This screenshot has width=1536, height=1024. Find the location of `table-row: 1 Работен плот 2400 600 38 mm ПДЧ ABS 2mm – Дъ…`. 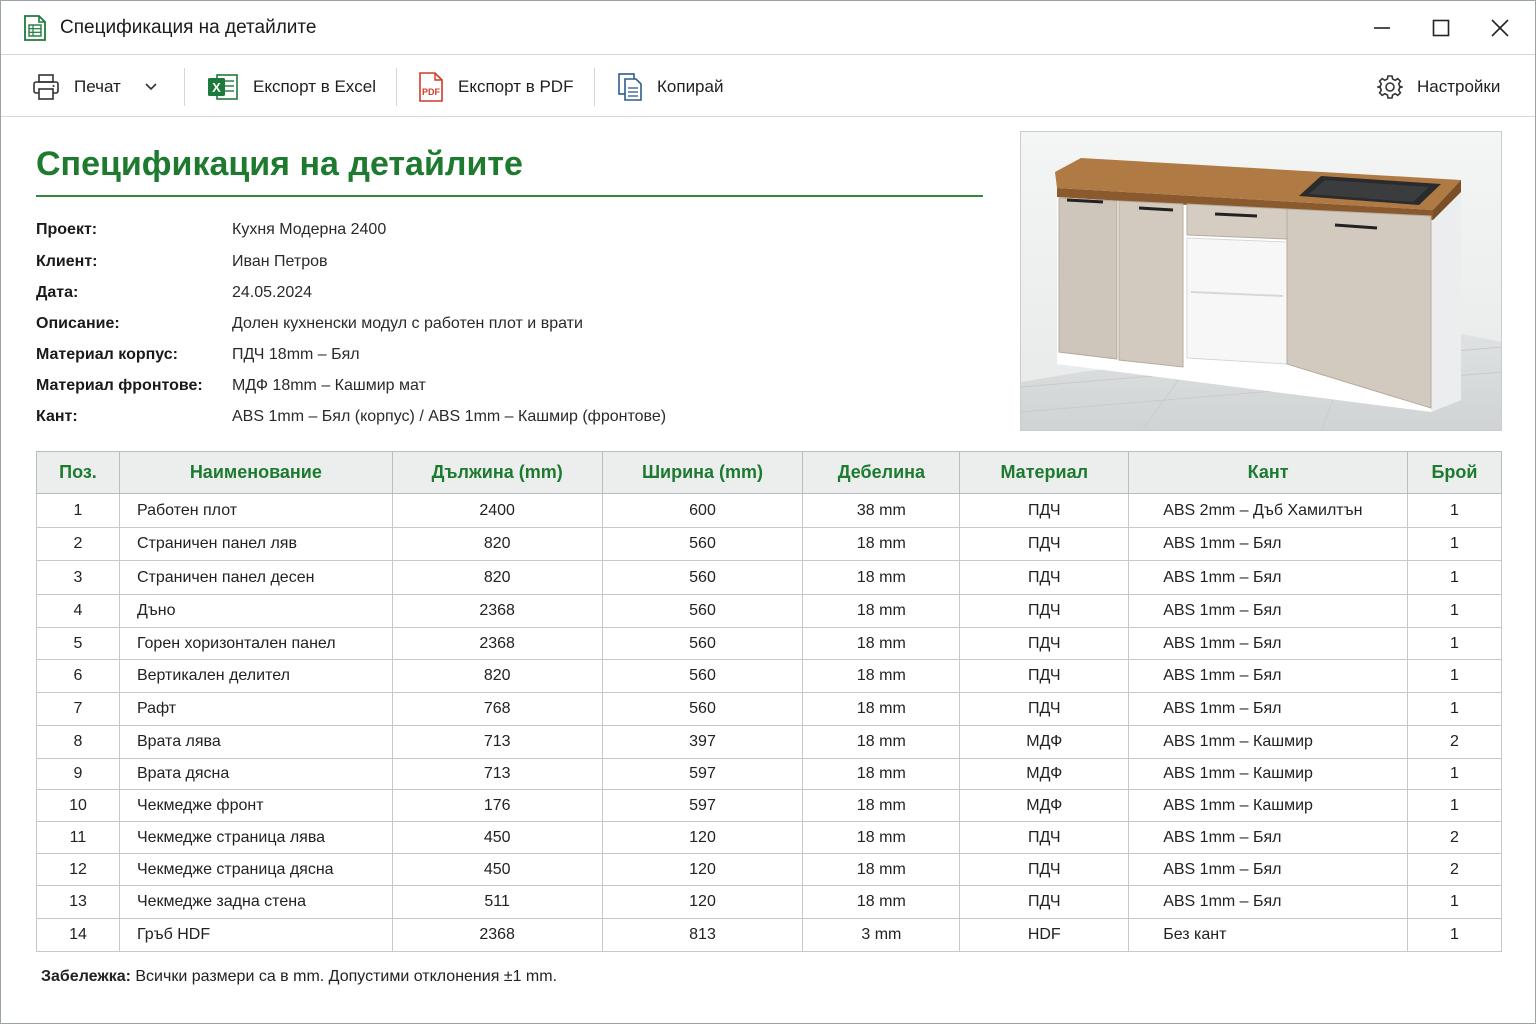

table-row: 1 Работен плот 2400 600 38 mm ПДЧ ABS 2mm – Дъ… is located at coordinates (769, 510).